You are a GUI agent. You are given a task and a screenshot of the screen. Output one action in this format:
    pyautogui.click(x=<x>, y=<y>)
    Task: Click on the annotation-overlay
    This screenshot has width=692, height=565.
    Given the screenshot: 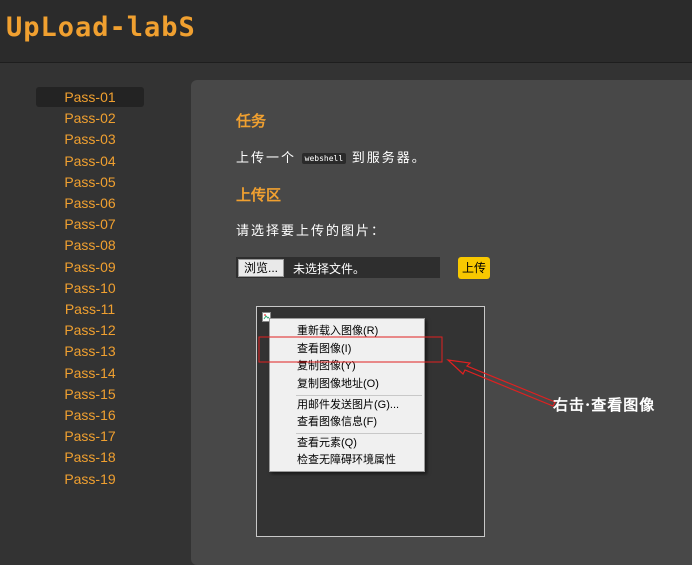 What is the action you would take?
    pyautogui.click(x=407, y=371)
    